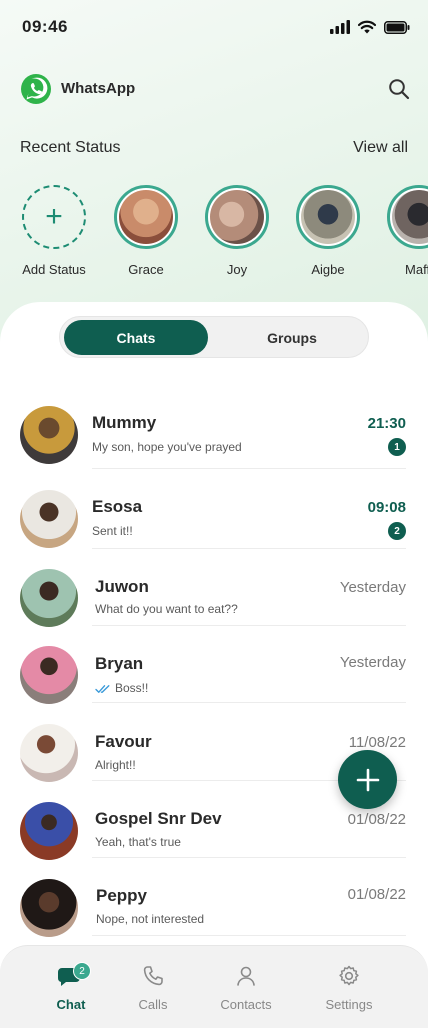 Image resolution: width=428 pixels, height=1028 pixels. I want to click on chat-time: 21:30, so click(386, 423).